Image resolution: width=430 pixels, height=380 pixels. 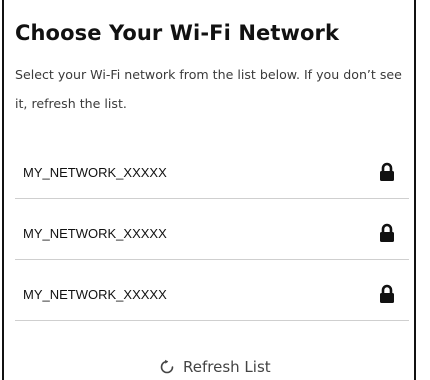 I want to click on page-title: Choose Your Wi-Fi Network, so click(x=177, y=33).